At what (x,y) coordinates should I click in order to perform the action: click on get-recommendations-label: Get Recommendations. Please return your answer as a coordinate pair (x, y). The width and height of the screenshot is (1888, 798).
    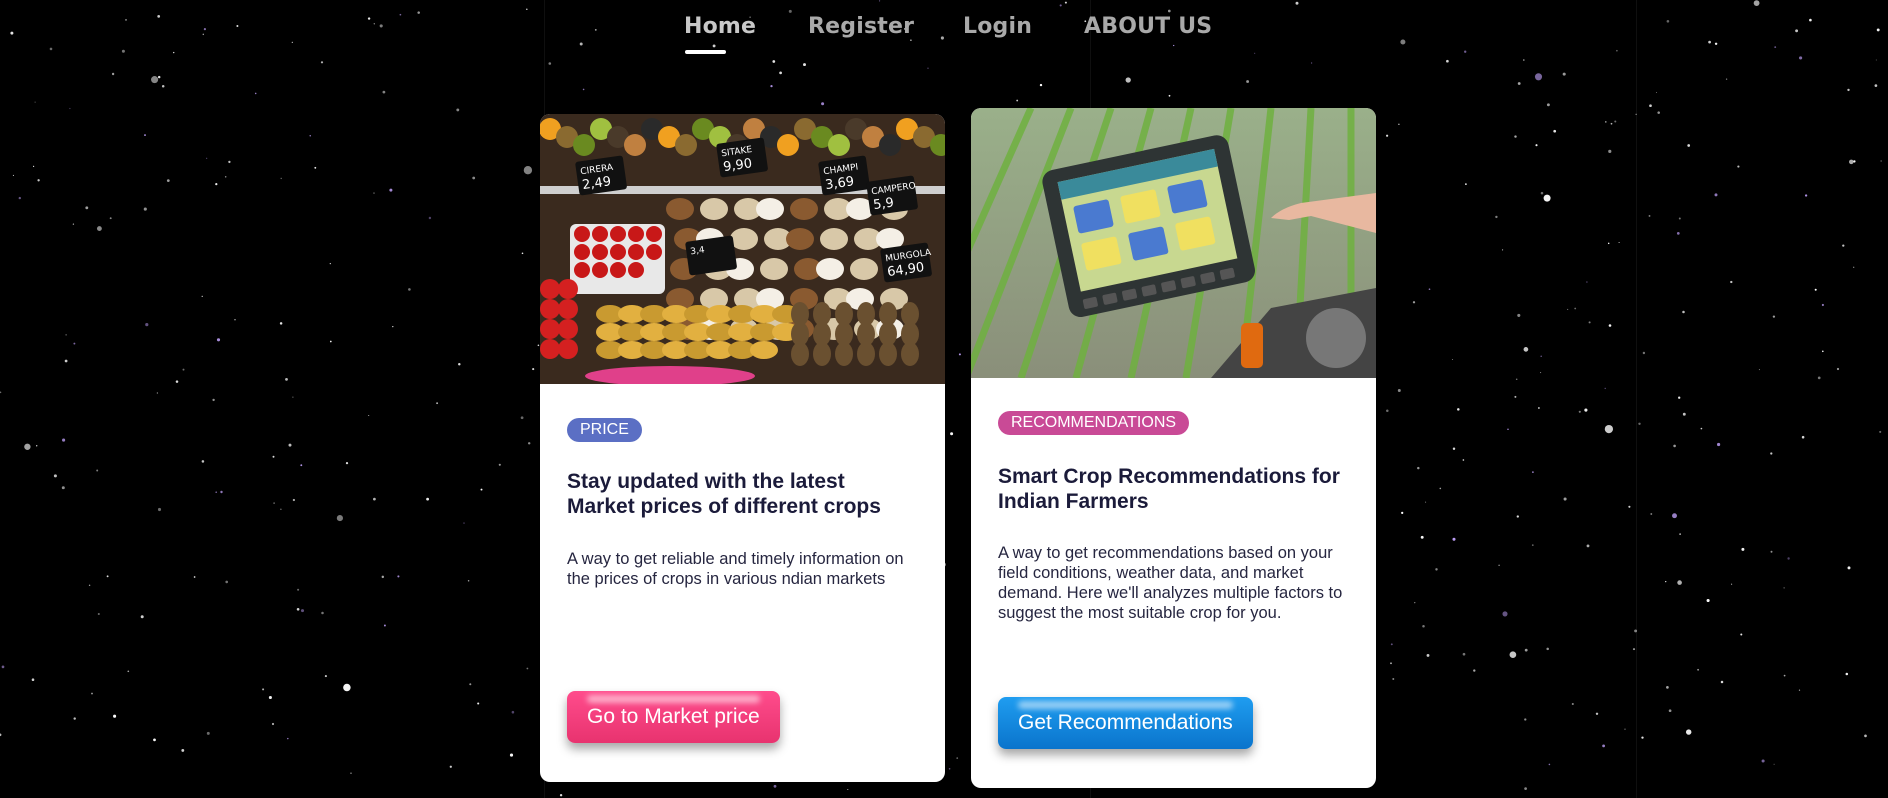
    Looking at the image, I should click on (1125, 722).